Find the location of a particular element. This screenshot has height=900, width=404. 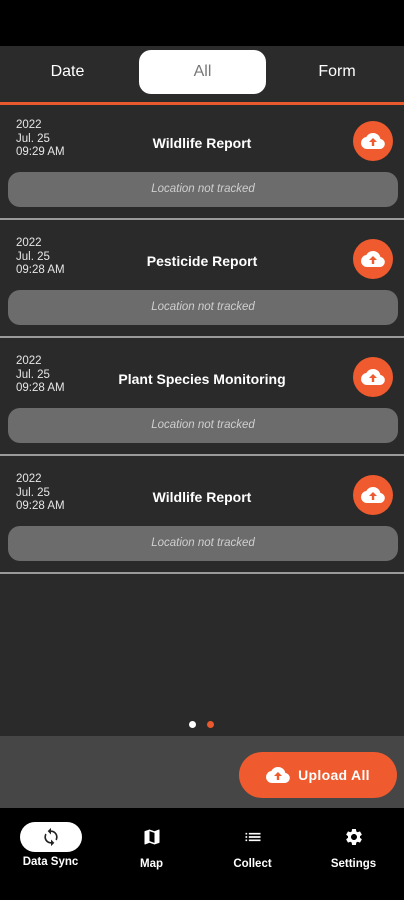

nav-settings: Settings is located at coordinates (353, 845).